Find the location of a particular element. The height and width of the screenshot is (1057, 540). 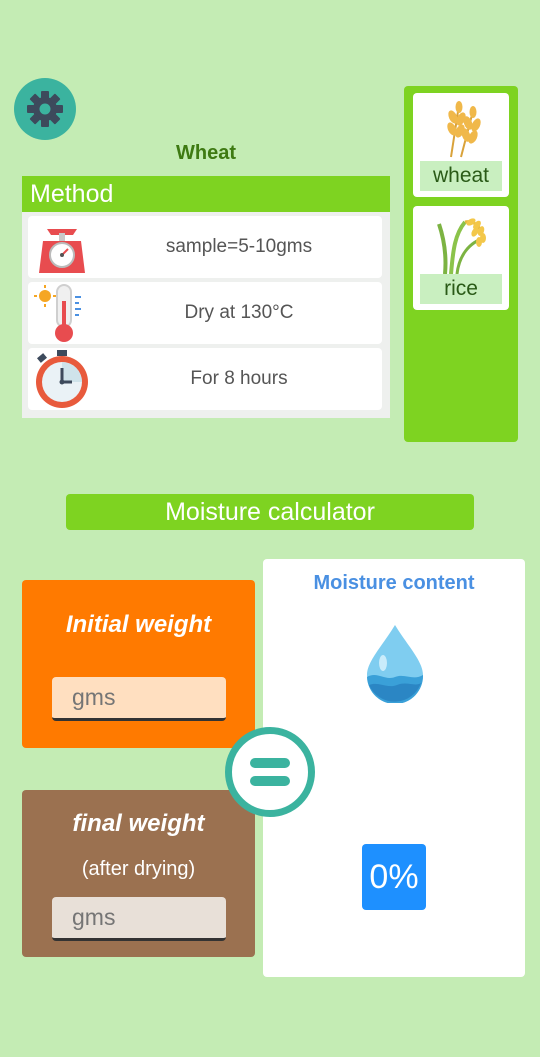

method-step-dry: Dry at 130°C is located at coordinates (205, 313).